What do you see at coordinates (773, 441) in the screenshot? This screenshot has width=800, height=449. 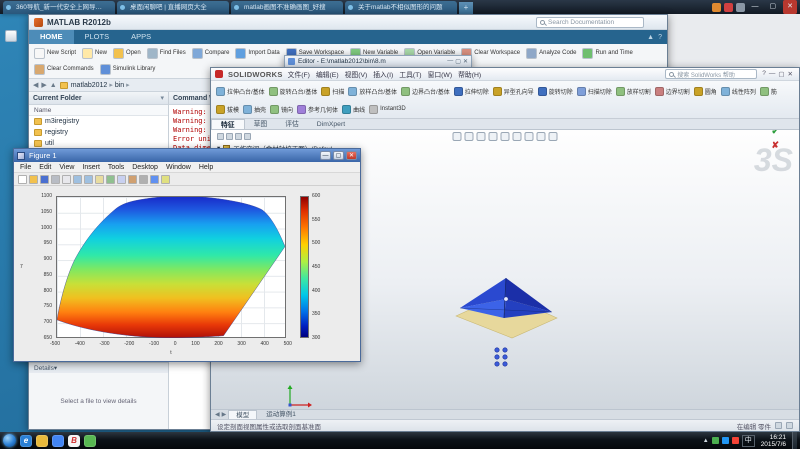 I see `clock: 16:21 2015/7/6` at bounding box center [773, 441].